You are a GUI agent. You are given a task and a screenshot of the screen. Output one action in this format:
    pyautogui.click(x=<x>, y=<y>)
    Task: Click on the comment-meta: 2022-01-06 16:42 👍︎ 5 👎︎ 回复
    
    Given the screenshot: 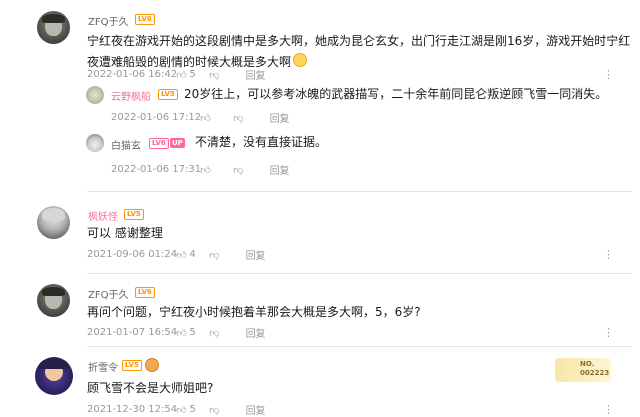 What is the action you would take?
    pyautogui.click(x=176, y=74)
    